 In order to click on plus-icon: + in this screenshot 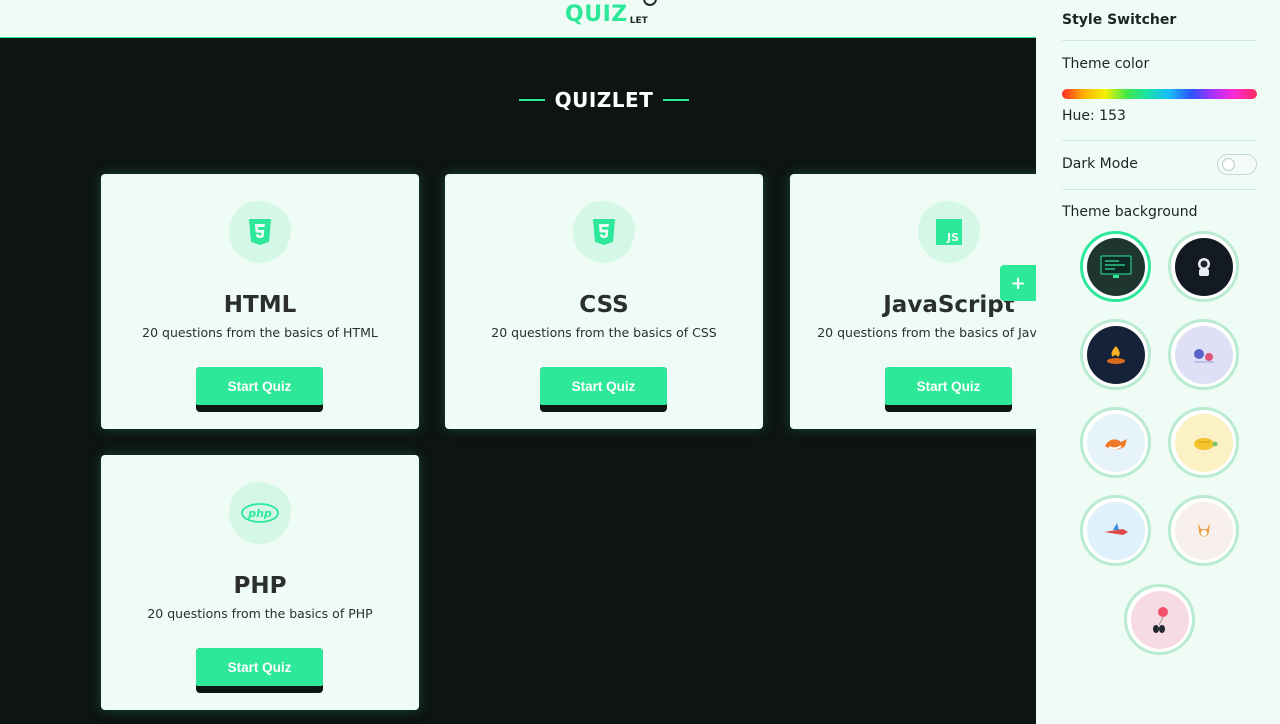, I will do `click(1018, 283)`.